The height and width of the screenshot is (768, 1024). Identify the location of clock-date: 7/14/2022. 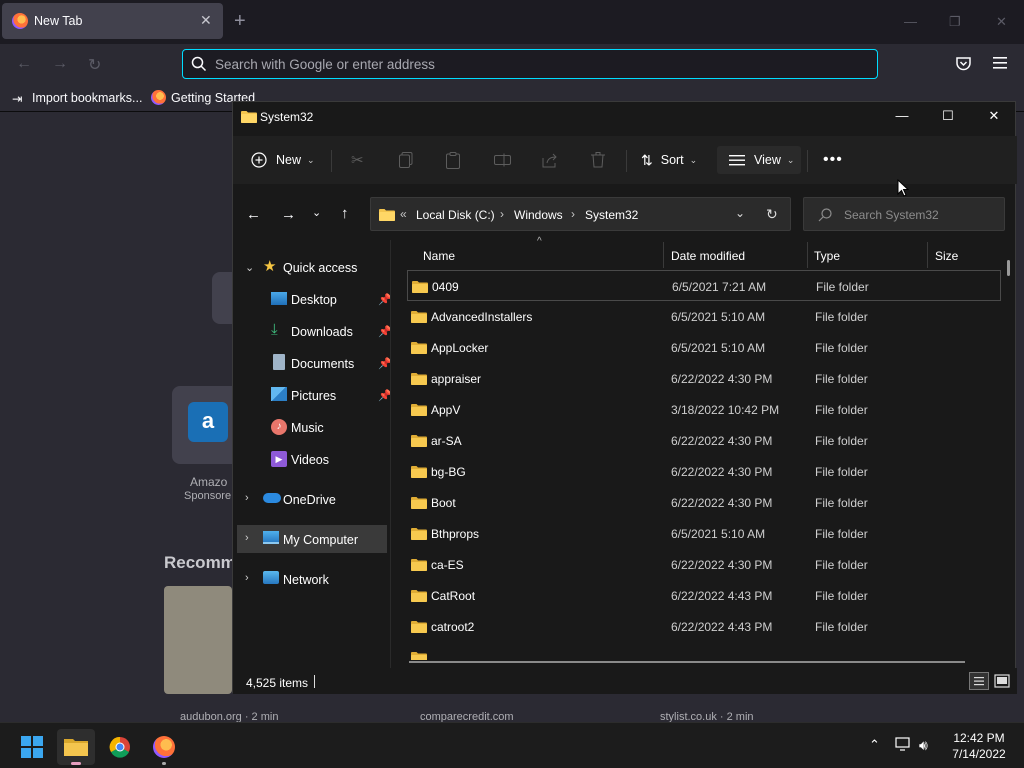
(979, 754).